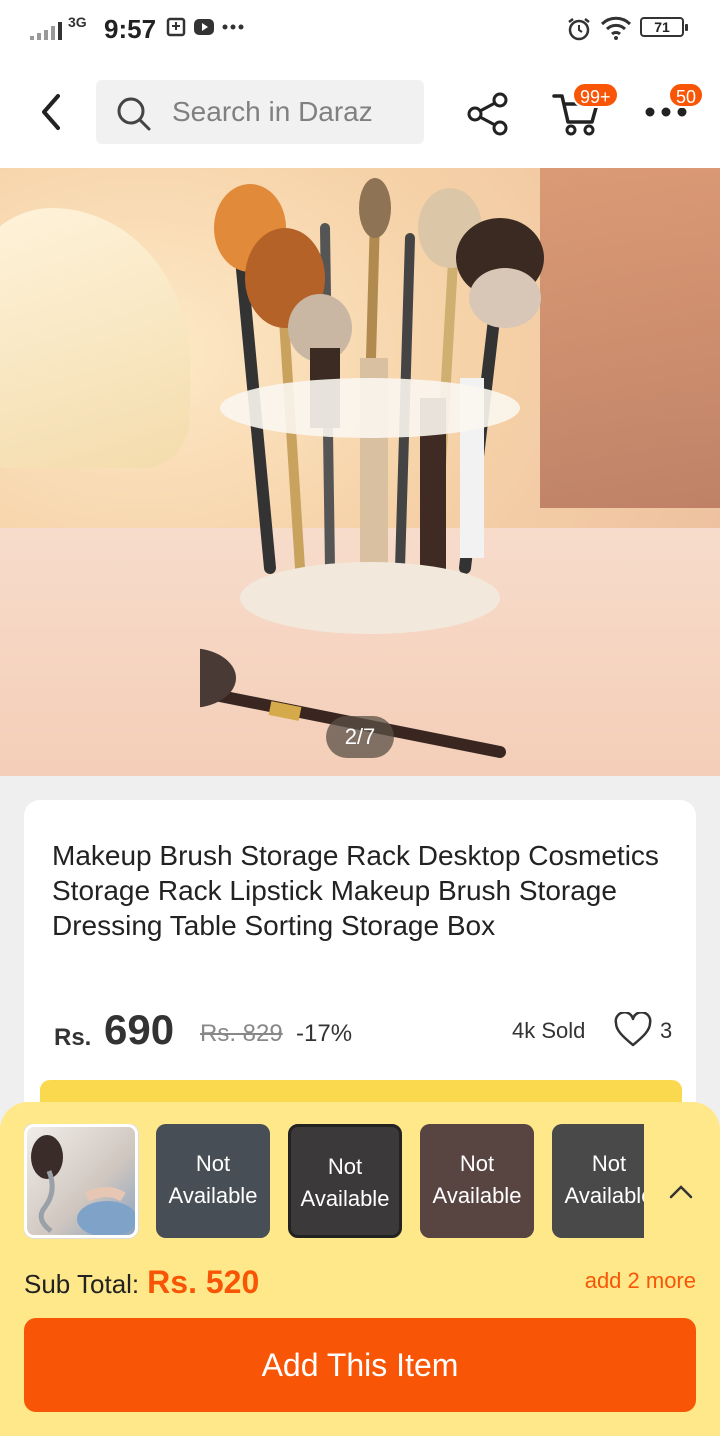 The width and height of the screenshot is (720, 1436). Describe the element at coordinates (95, 338) in the screenshot. I see `background-lamp` at that location.